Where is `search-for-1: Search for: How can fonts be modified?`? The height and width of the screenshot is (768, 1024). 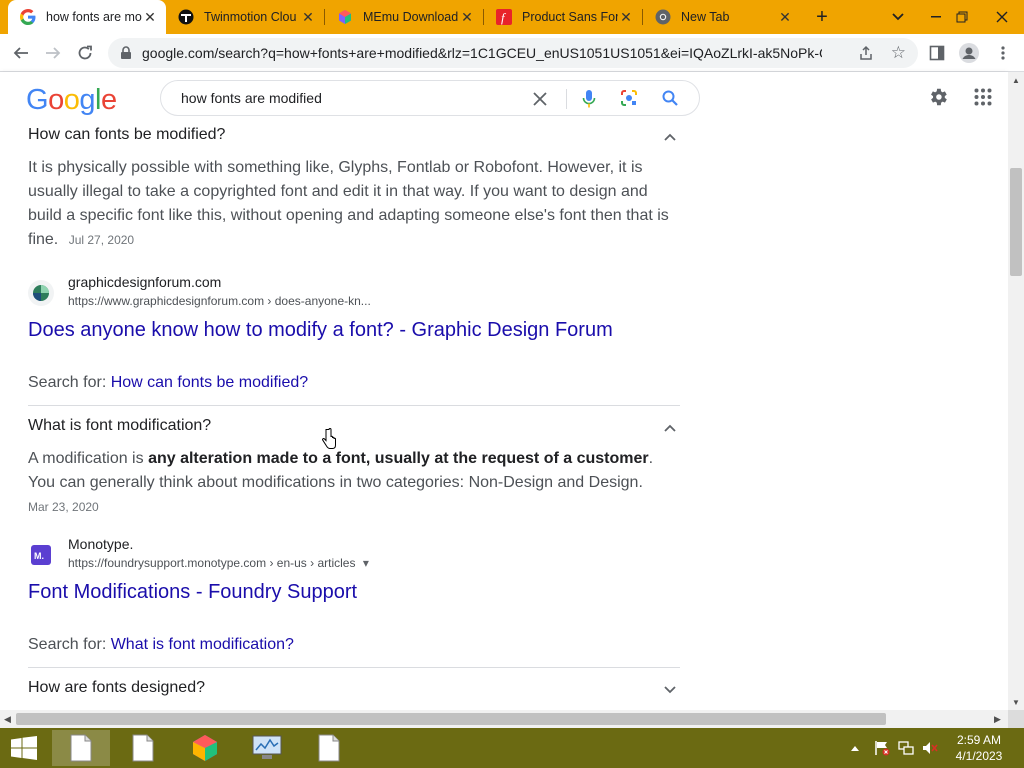 search-for-1: Search for: How can fonts be modified? is located at coordinates (168, 383).